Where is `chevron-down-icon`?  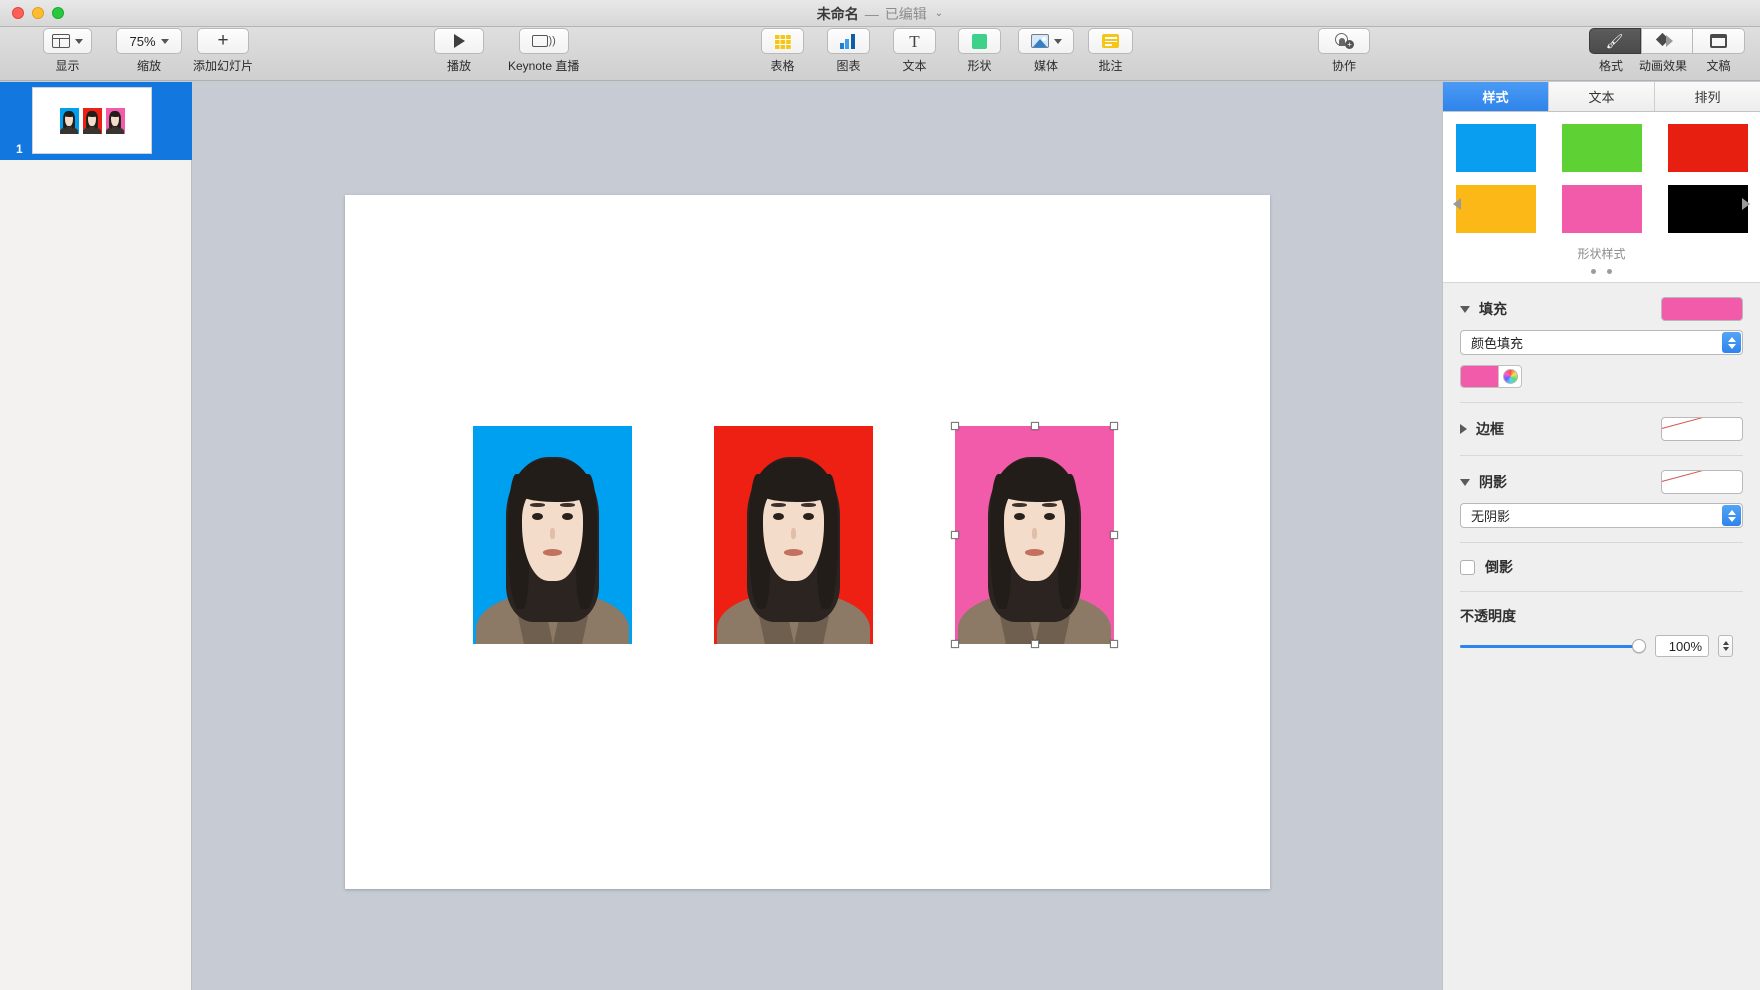 chevron-down-icon is located at coordinates (164, 41).